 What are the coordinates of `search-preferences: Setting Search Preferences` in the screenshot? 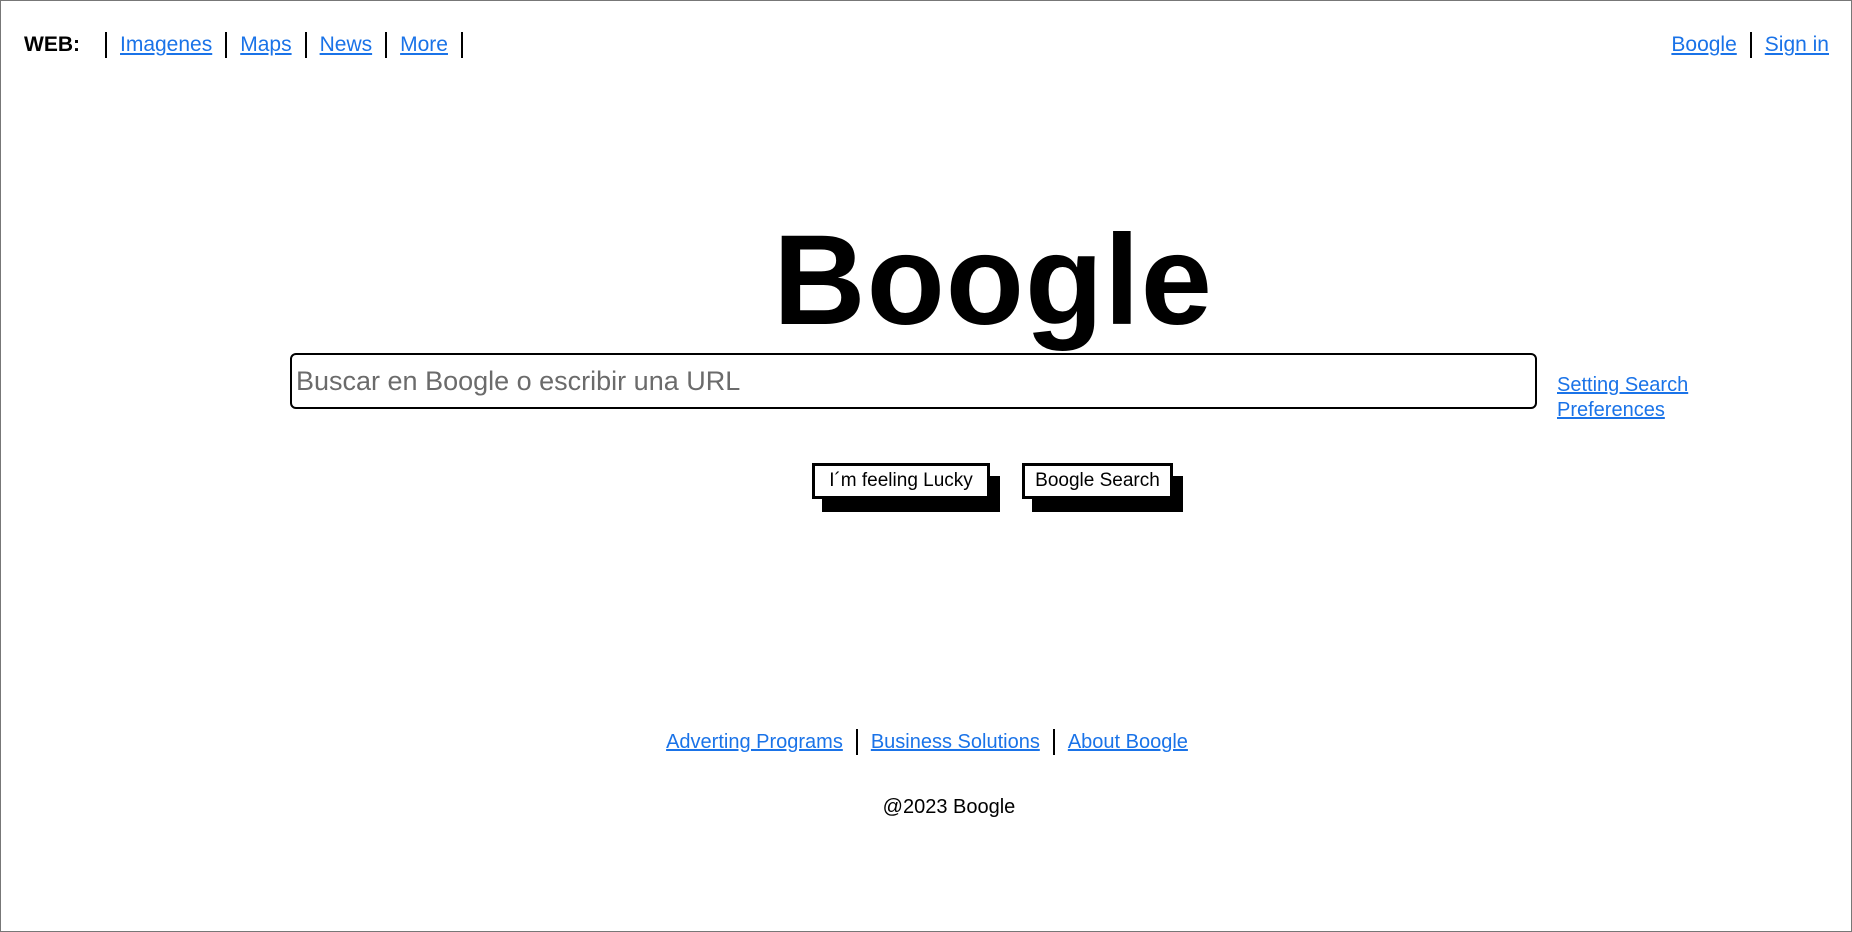 It's located at (1637, 398).